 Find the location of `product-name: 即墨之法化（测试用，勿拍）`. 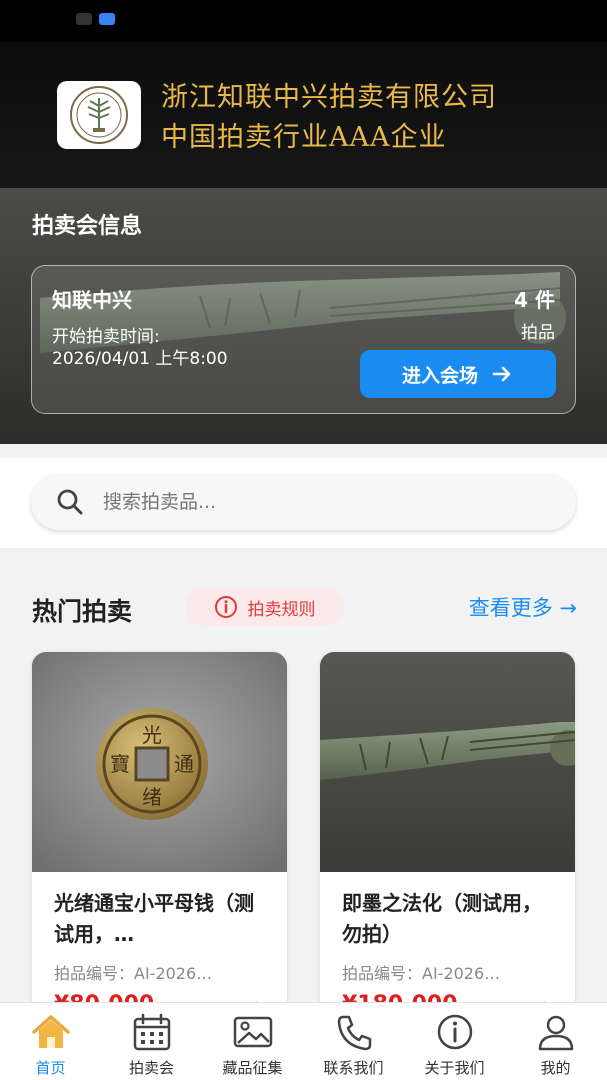

product-name: 即墨之法化（测试用，勿拍） is located at coordinates (442, 918).